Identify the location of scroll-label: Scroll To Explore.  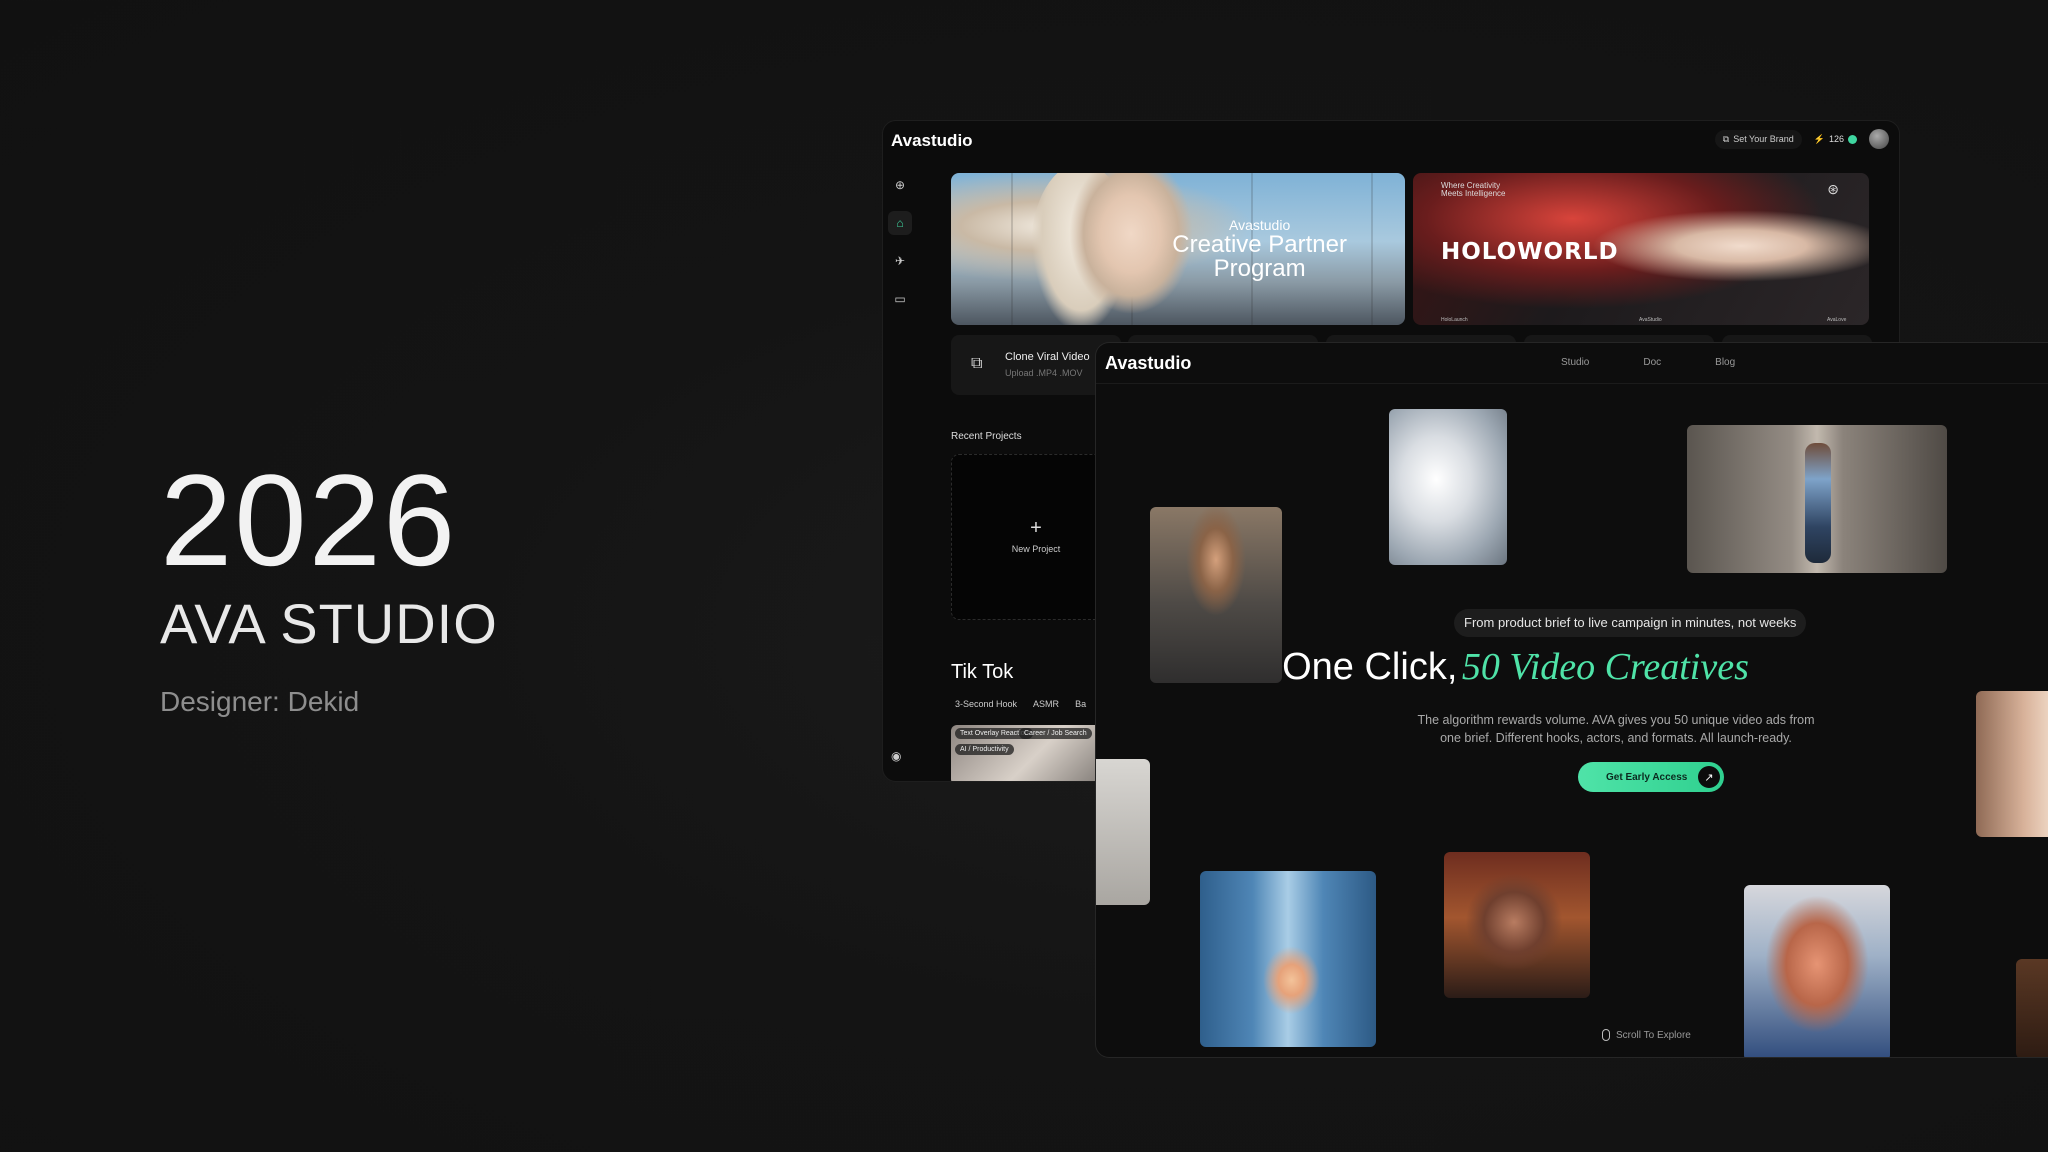
(1653, 1035).